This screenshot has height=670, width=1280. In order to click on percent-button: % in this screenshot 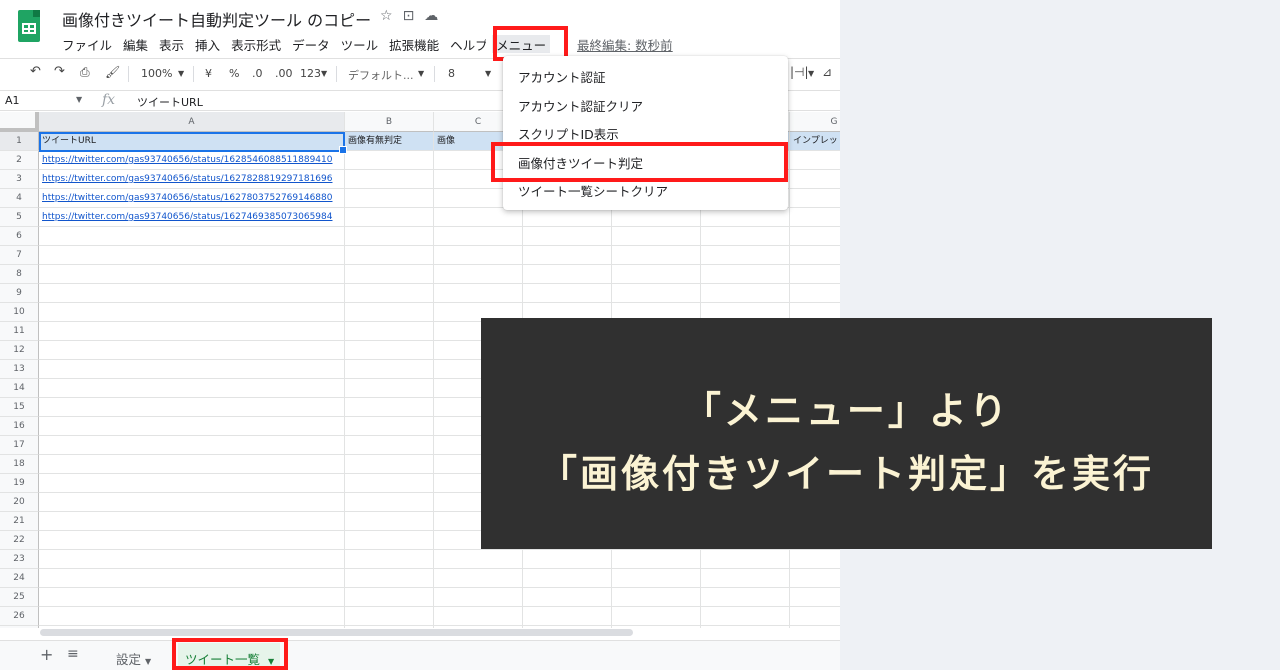, I will do `click(234, 73)`.